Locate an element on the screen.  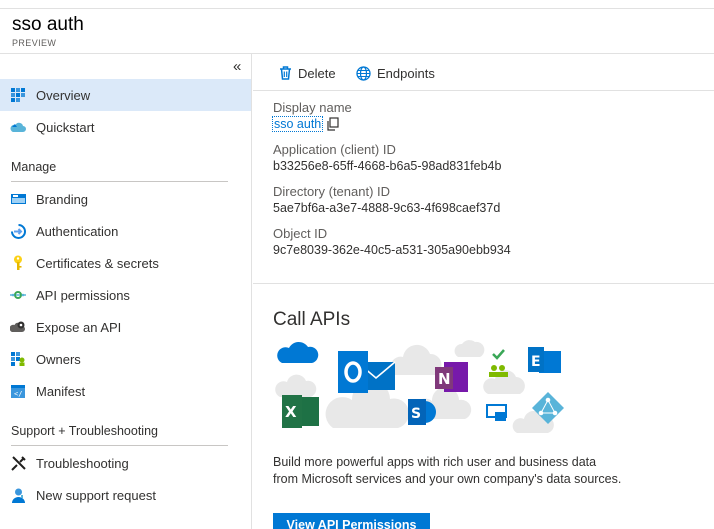
sidebar-item-troubleshooting: Troubleshooting is located at coordinates (125, 463).